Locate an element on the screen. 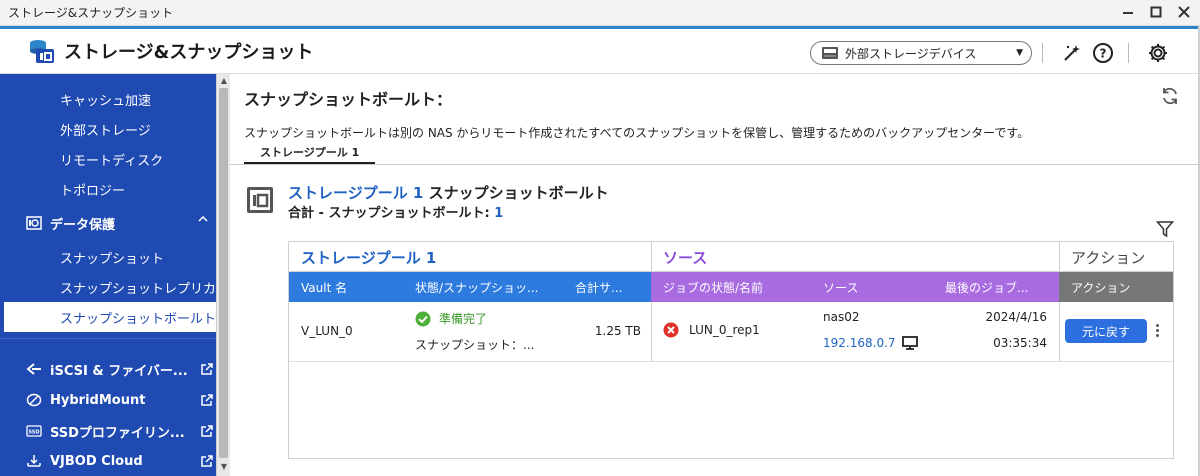 The image size is (1200, 476). scroll-down-arrow-icon: ▼ is located at coordinates (224, 467).